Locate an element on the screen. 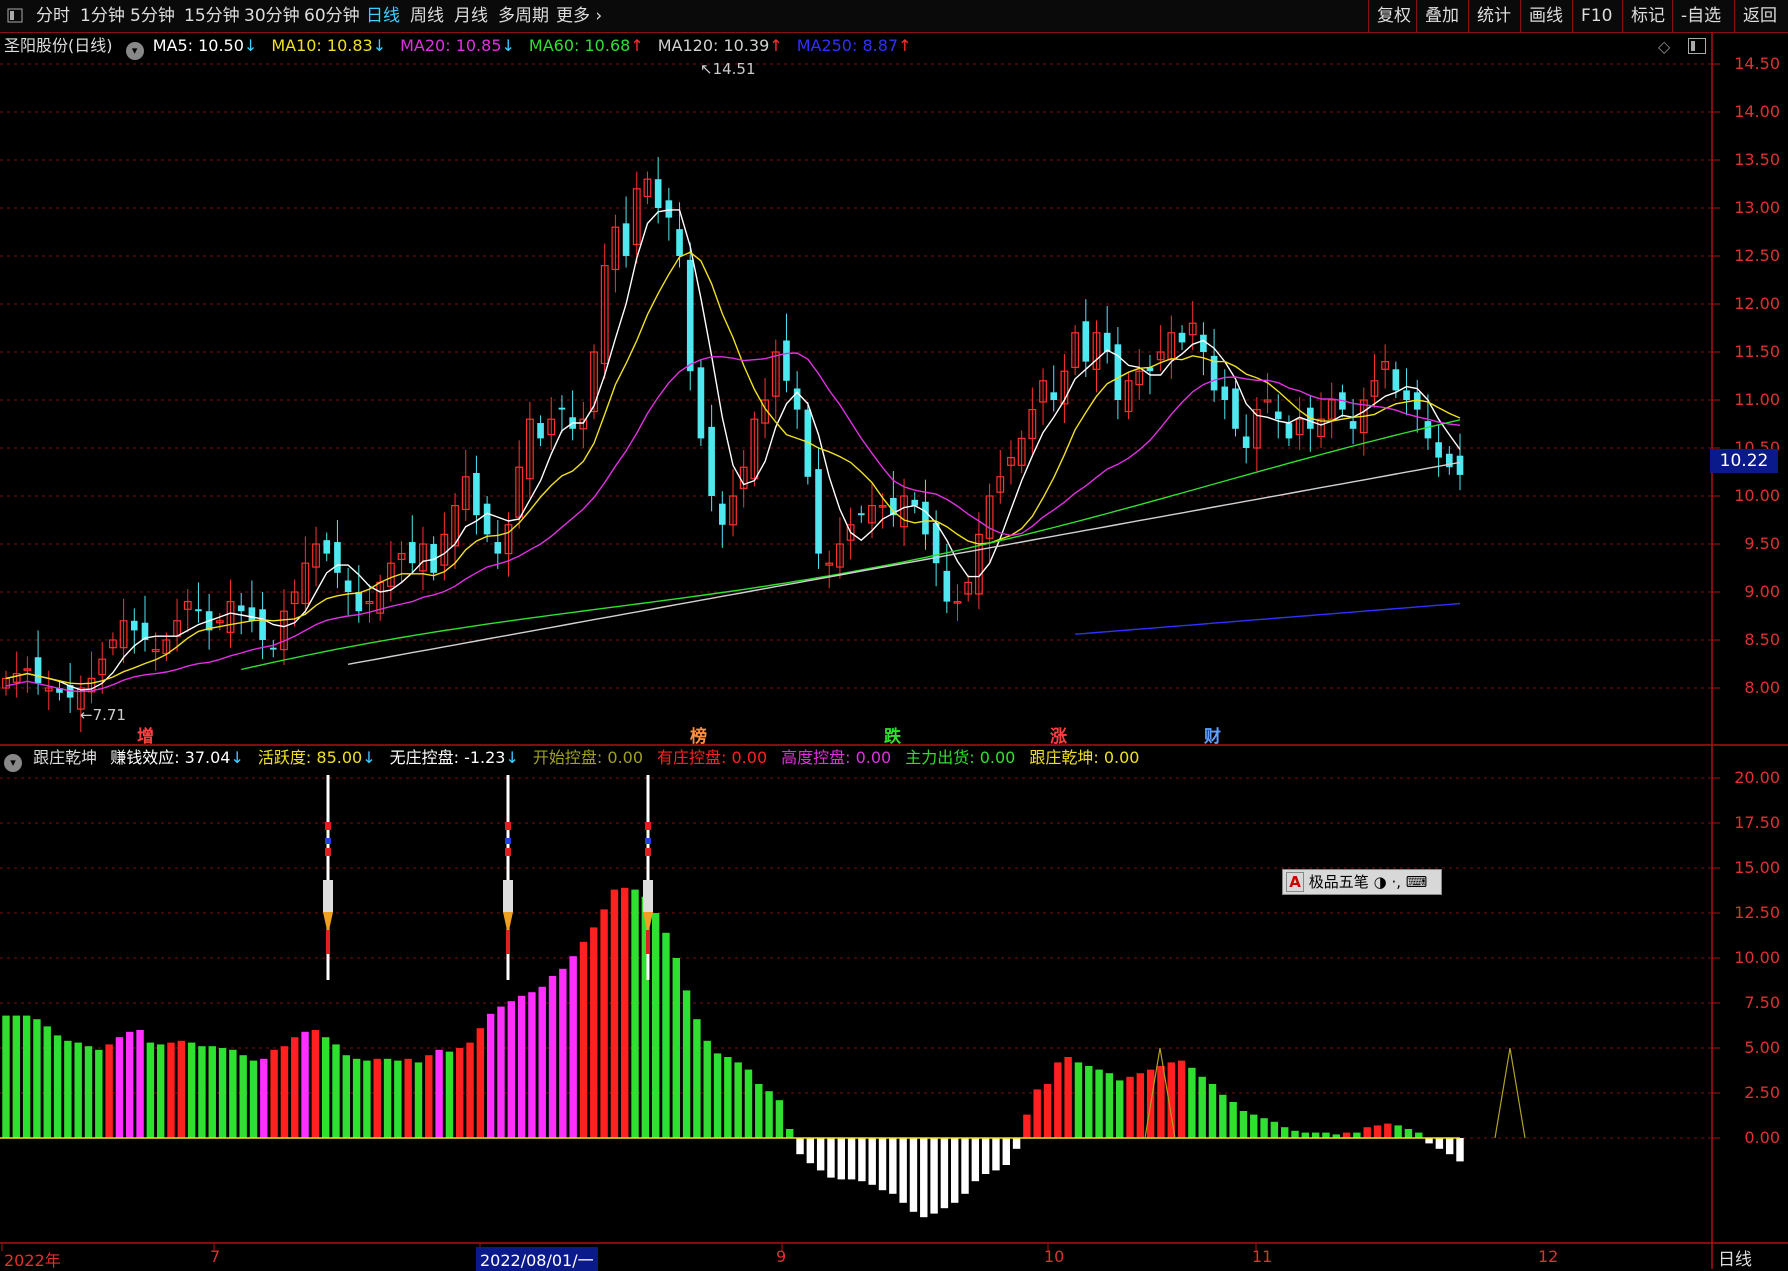 Image resolution: width=1788 pixels, height=1271 pixels. indicator-legend-item: 开始控盘: 0.00 is located at coordinates (588, 757).